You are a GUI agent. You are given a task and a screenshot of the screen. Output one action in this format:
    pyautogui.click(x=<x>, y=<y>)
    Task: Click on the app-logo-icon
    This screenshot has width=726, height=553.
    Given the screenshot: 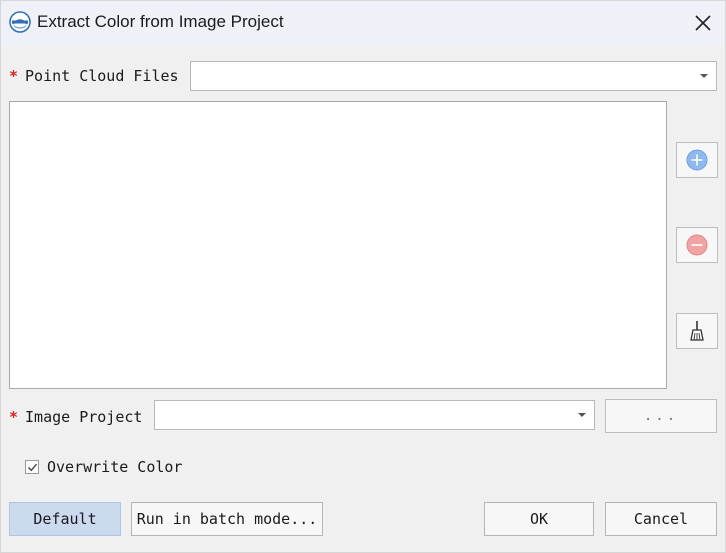 What is the action you would take?
    pyautogui.click(x=20, y=22)
    